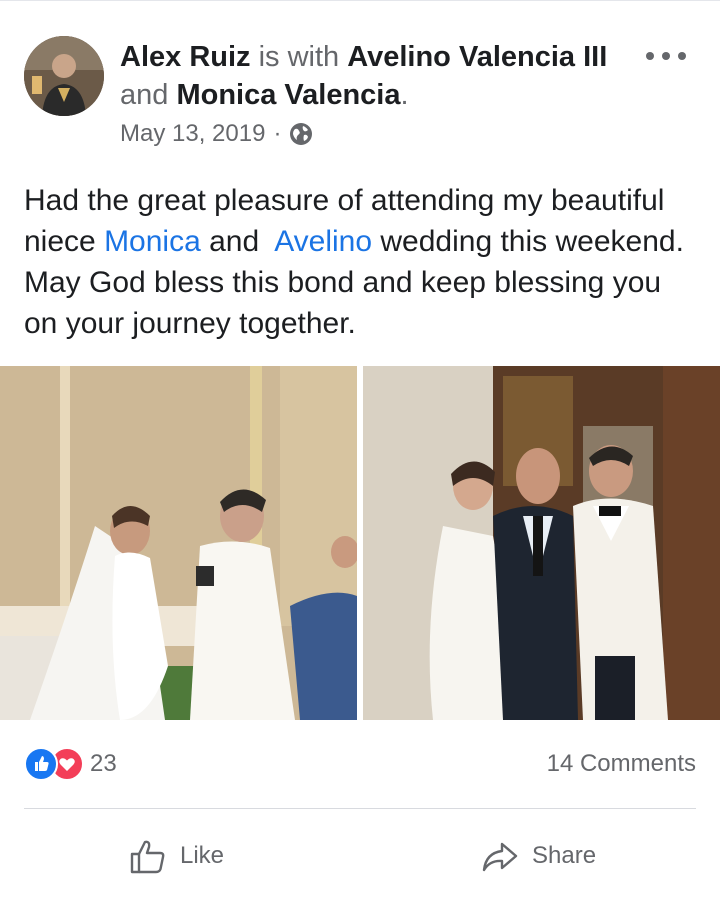  Describe the element at coordinates (360, 856) in the screenshot. I see `post-actions: Like Share` at that location.